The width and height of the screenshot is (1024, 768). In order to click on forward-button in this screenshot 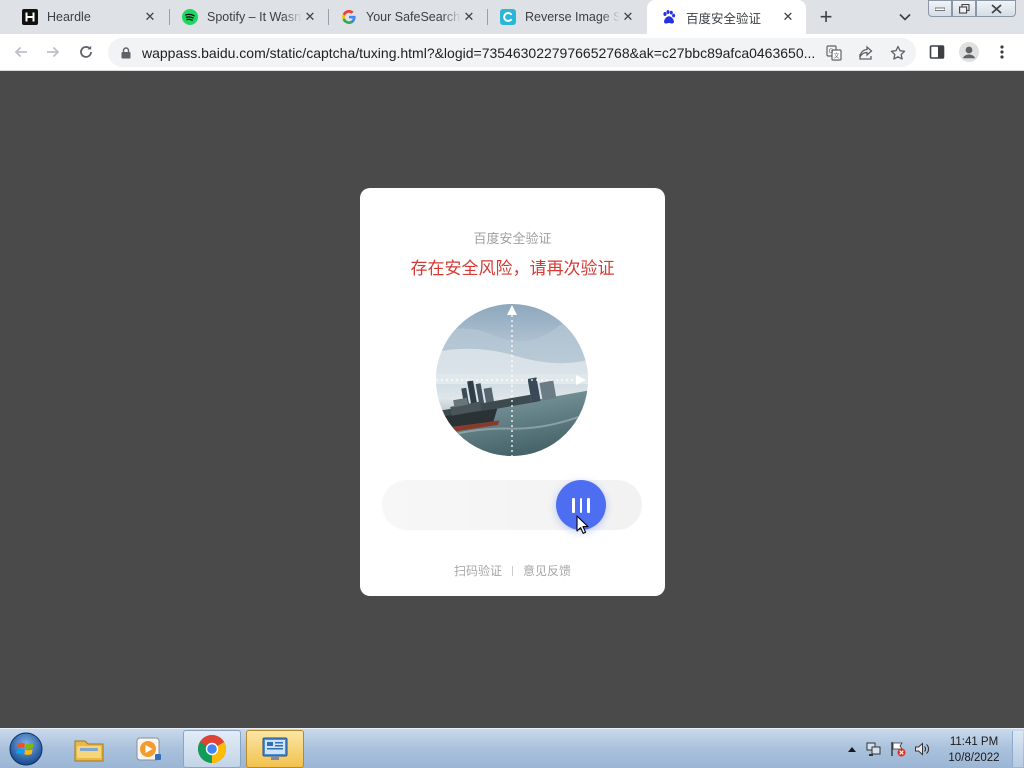, I will do `click(53, 52)`.